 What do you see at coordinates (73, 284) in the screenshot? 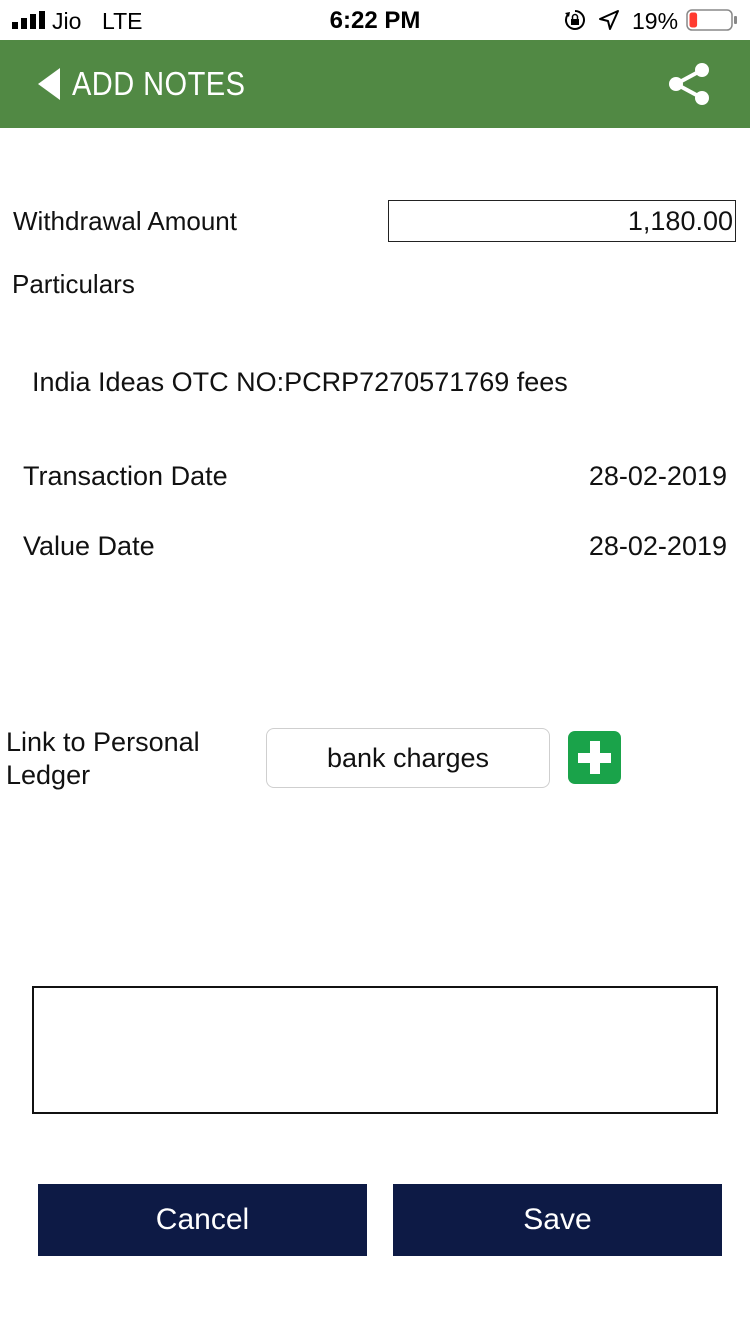
I see `particulars-label: Particulars` at bounding box center [73, 284].